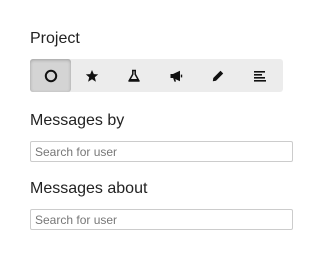  I want to click on align-left-icon, so click(260, 76).